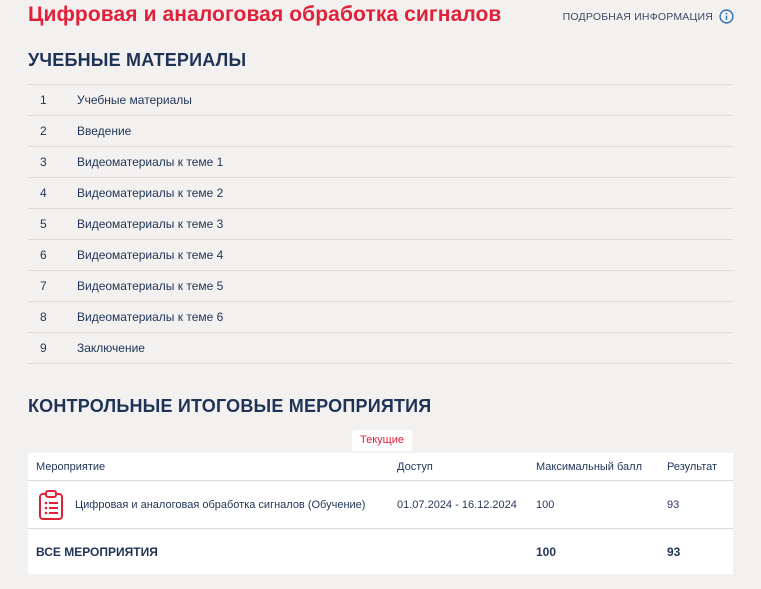 The width and height of the screenshot is (761, 589). What do you see at coordinates (380, 162) in the screenshot?
I see `list-item: 3 Видеоматериалы к теме 1` at bounding box center [380, 162].